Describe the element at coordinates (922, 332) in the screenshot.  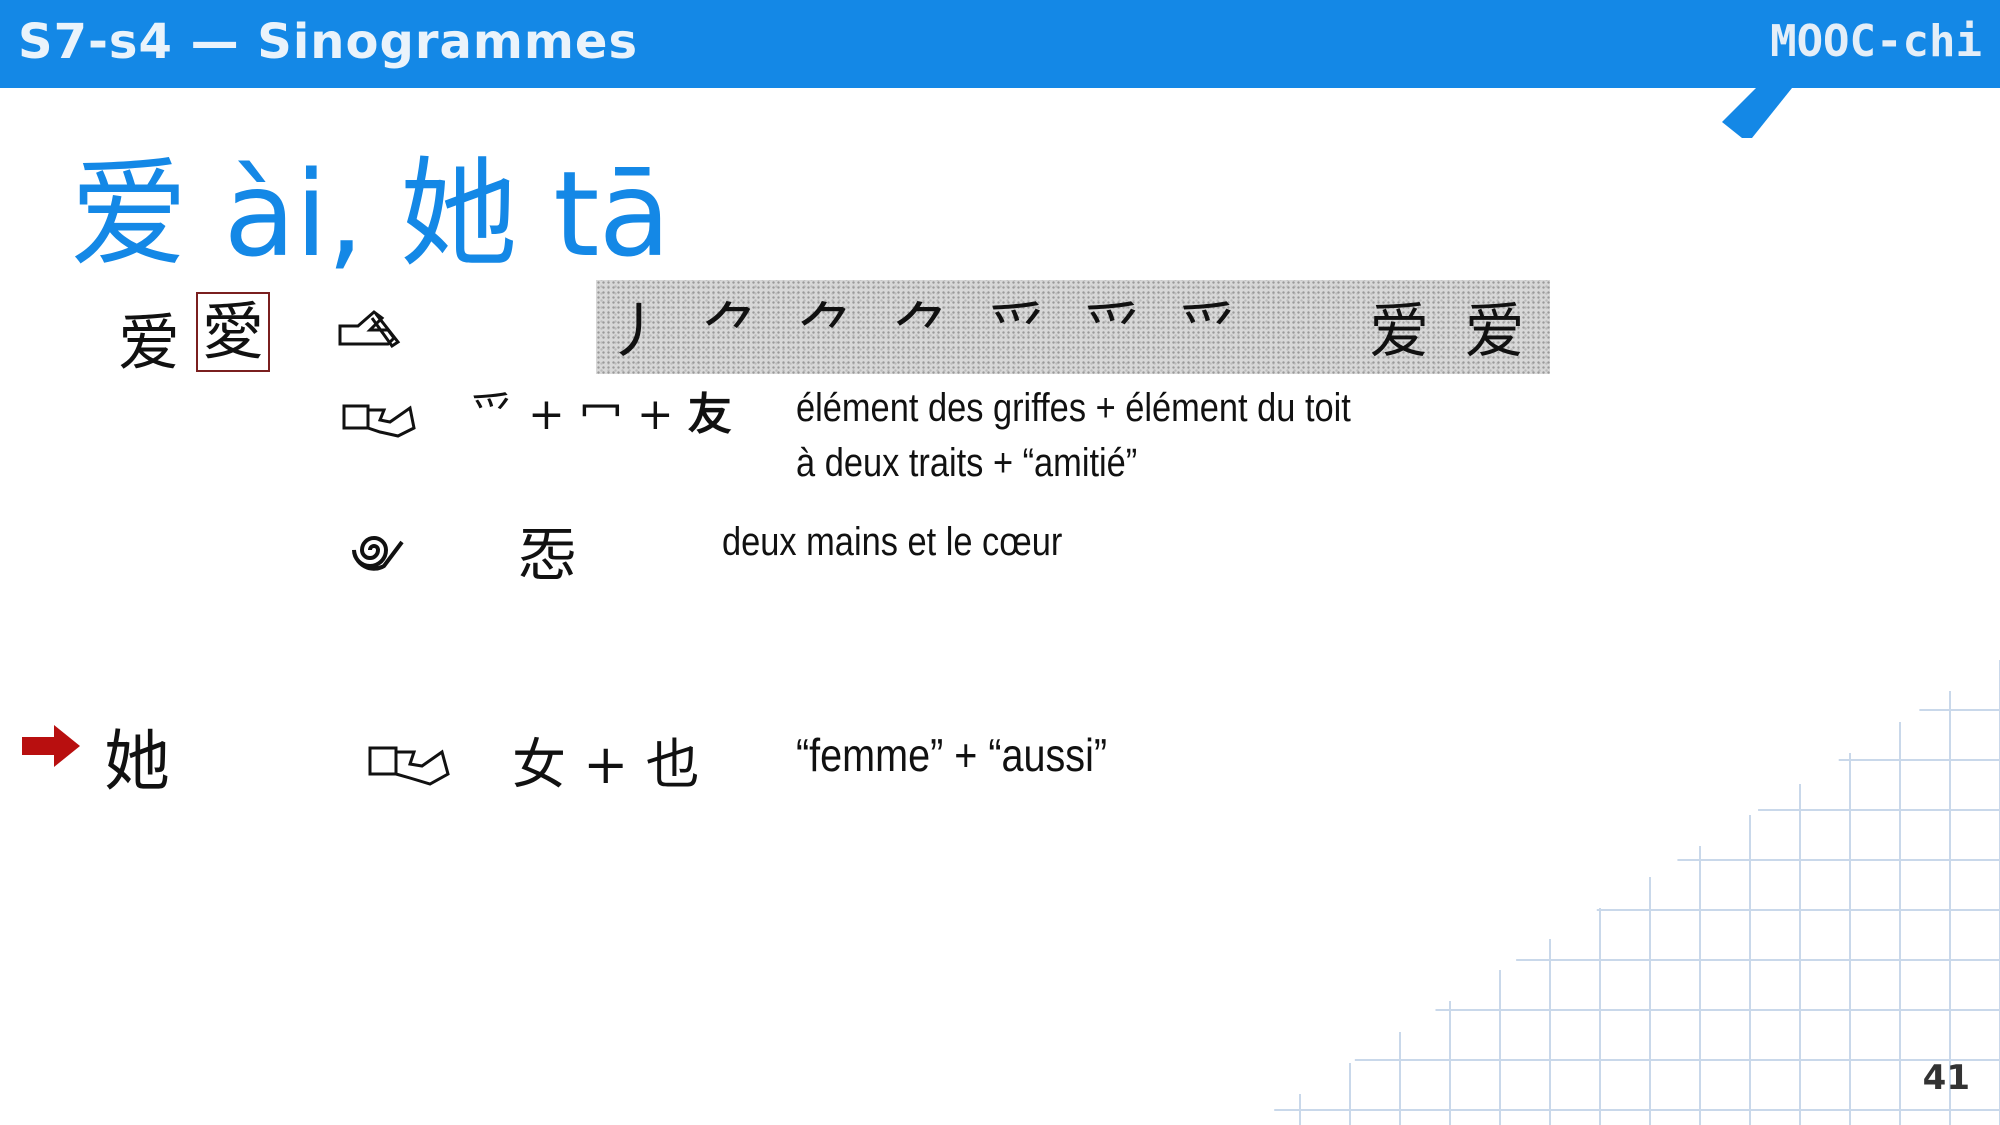
I see `stroke-step-4: ⺈` at that location.